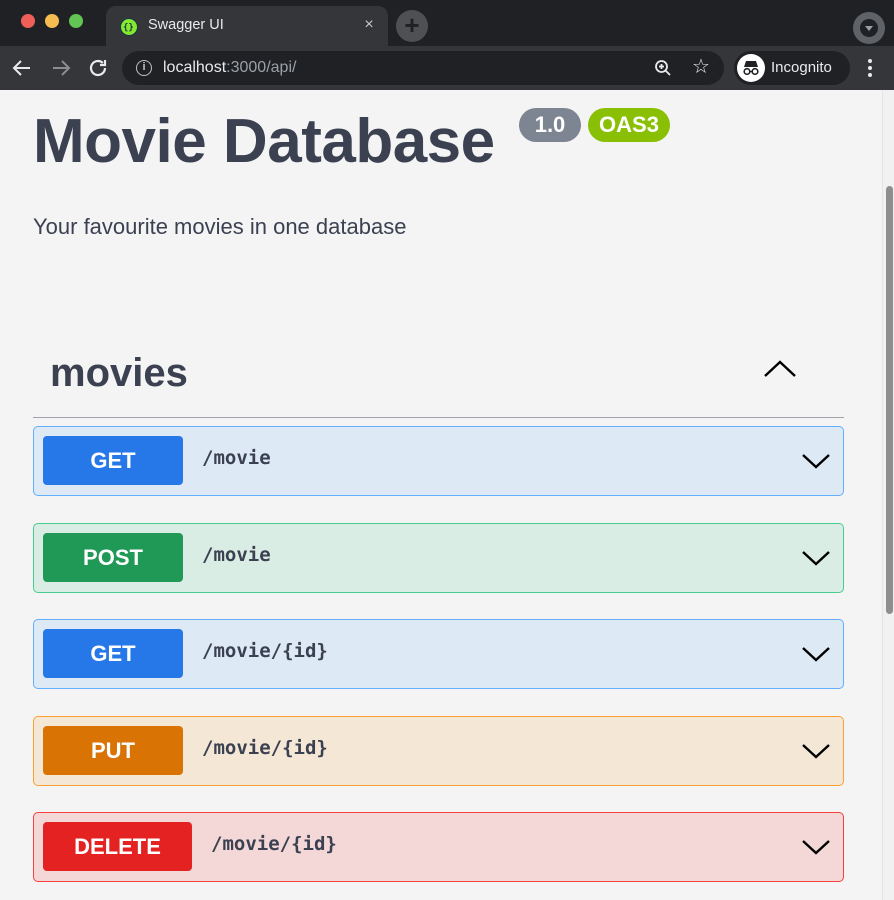 This screenshot has height=900, width=894. I want to click on address-bar: i localhost:3000/api/ ☆, so click(423, 68).